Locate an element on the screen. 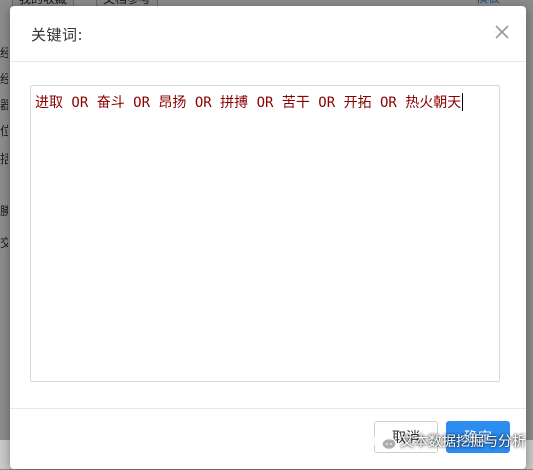  wechat-icon is located at coordinates (385, 442).